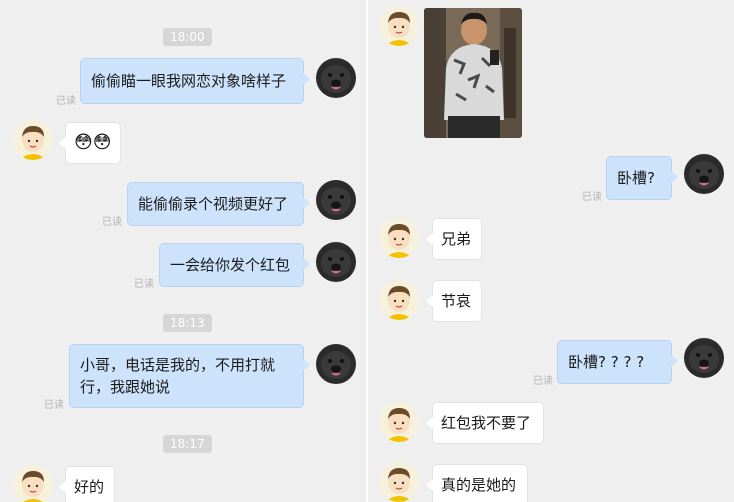 The image size is (734, 502). I want to click on message-text: 真的是她的, so click(479, 485).